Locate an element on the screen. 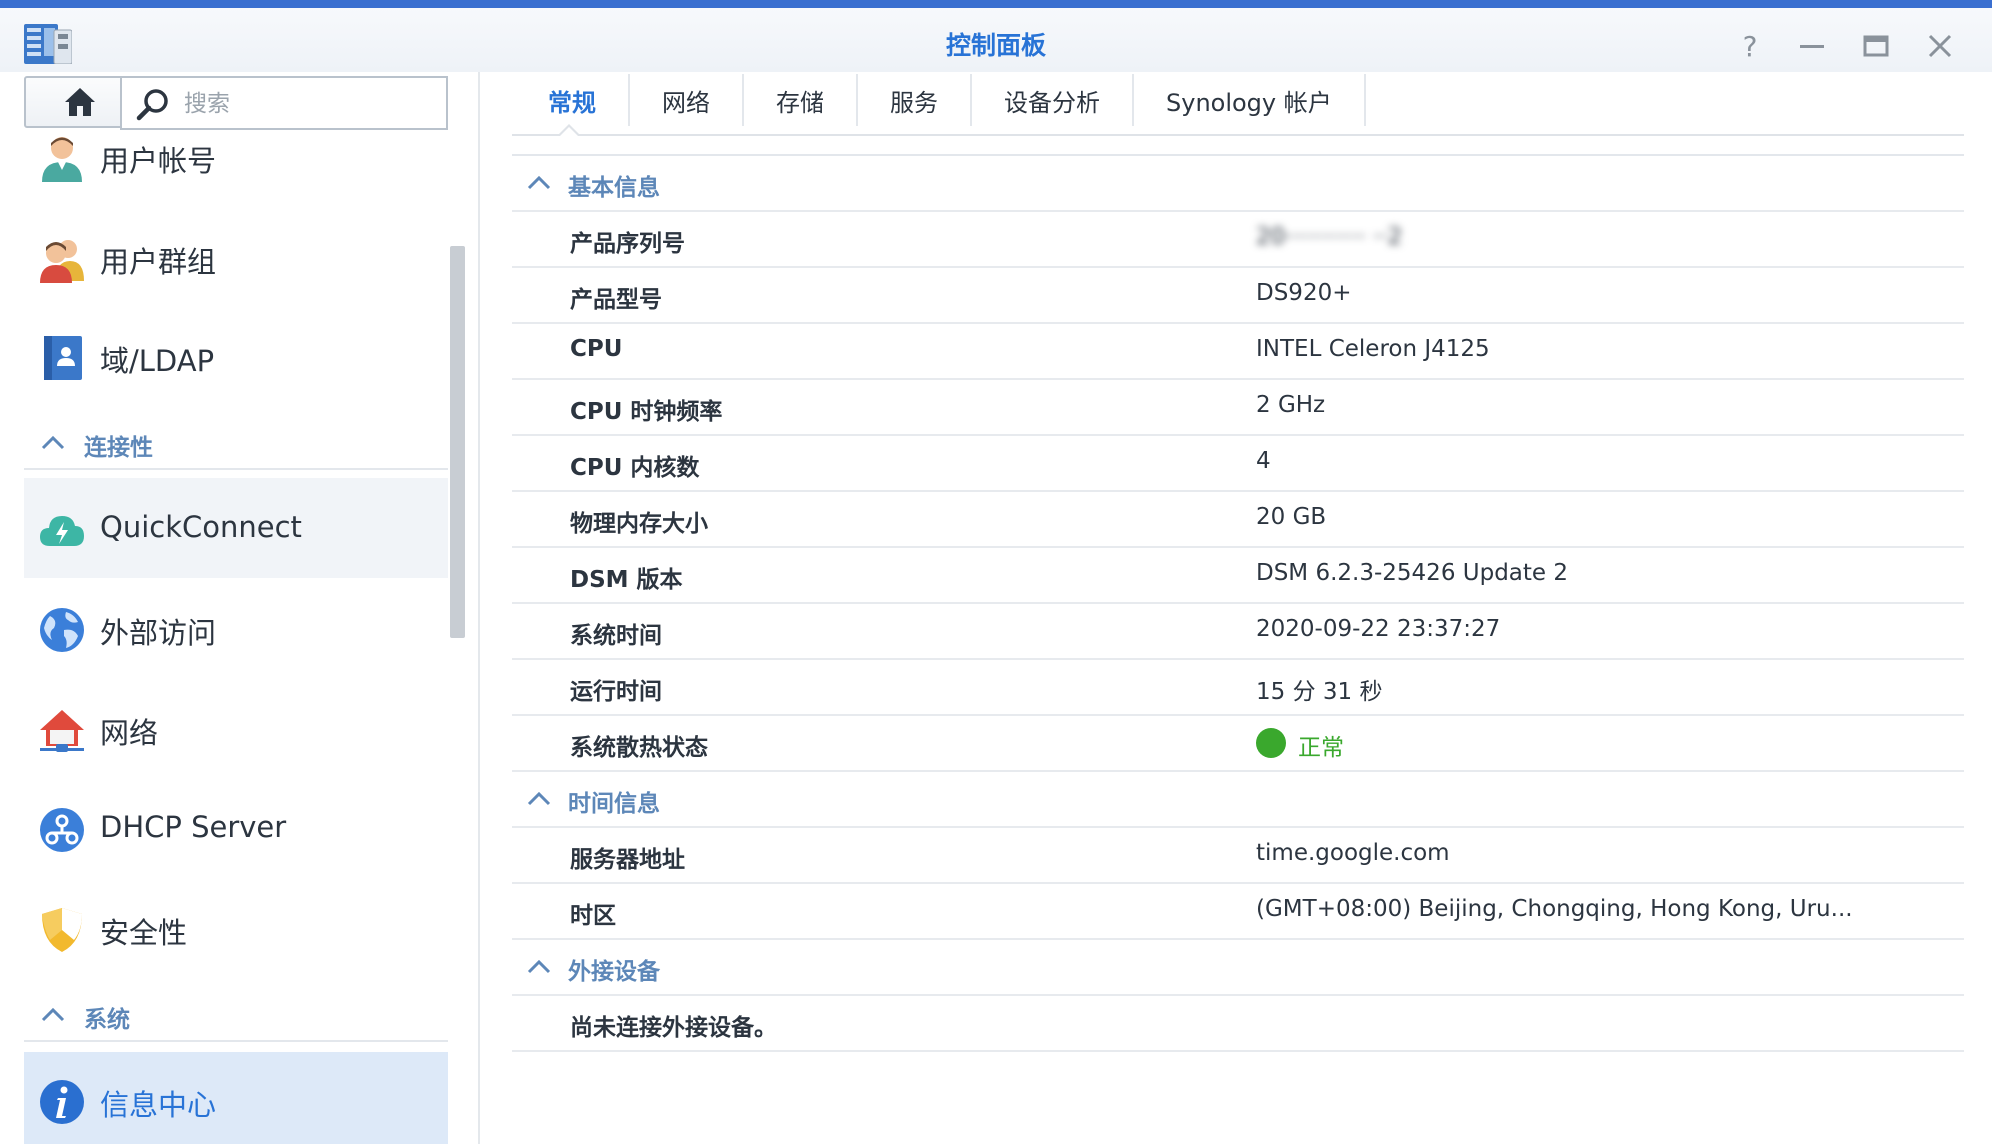 The width and height of the screenshot is (1992, 1144). info-row-serial: 产品序列号 20··········· ··2 is located at coordinates (1238, 240).